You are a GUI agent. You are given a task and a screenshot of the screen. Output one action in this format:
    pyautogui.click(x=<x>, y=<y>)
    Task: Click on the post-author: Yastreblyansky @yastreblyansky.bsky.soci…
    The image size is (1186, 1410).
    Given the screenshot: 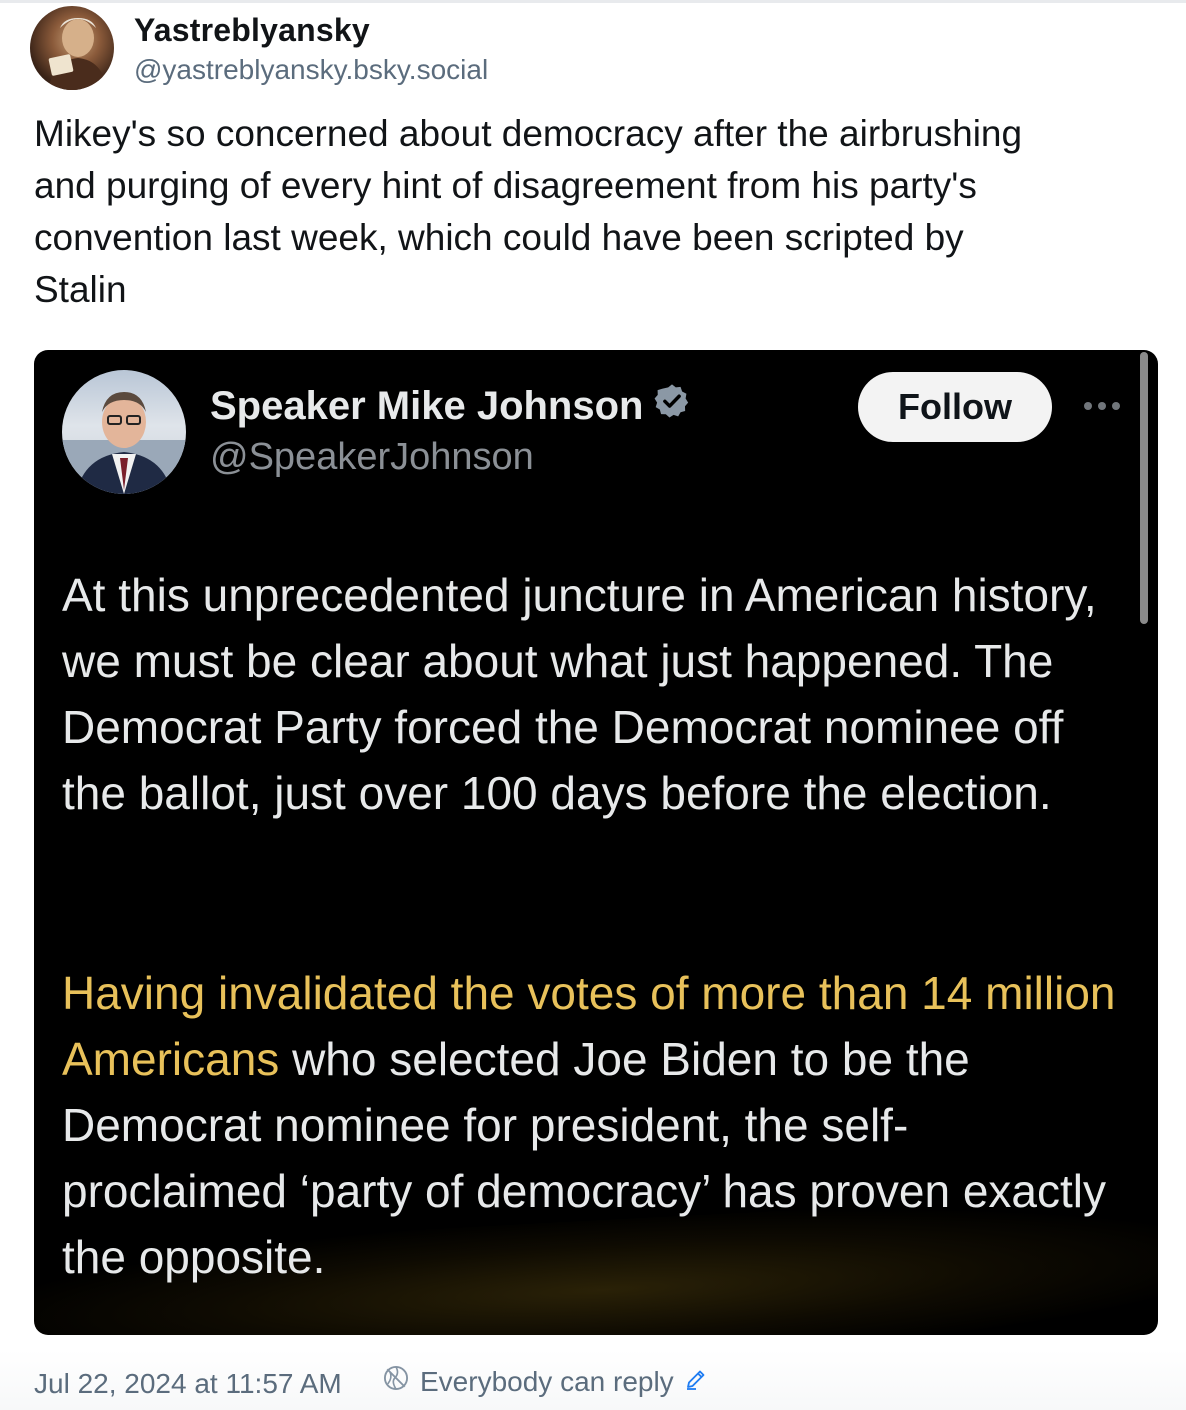 What is the action you would take?
    pyautogui.click(x=580, y=48)
    